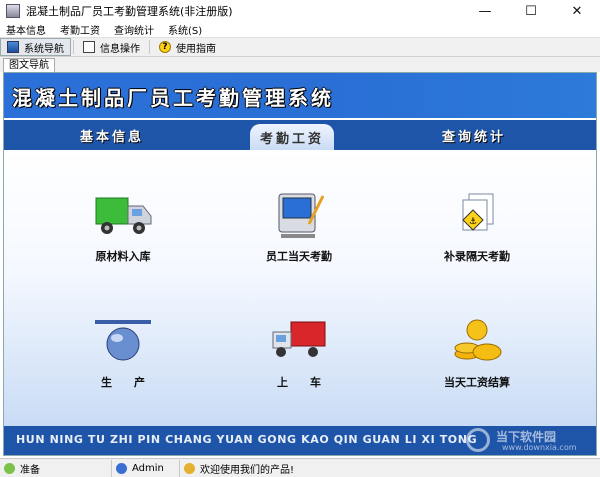  I want to click on daily-wage-settlement-item: 当天工资结算, so click(477, 353).